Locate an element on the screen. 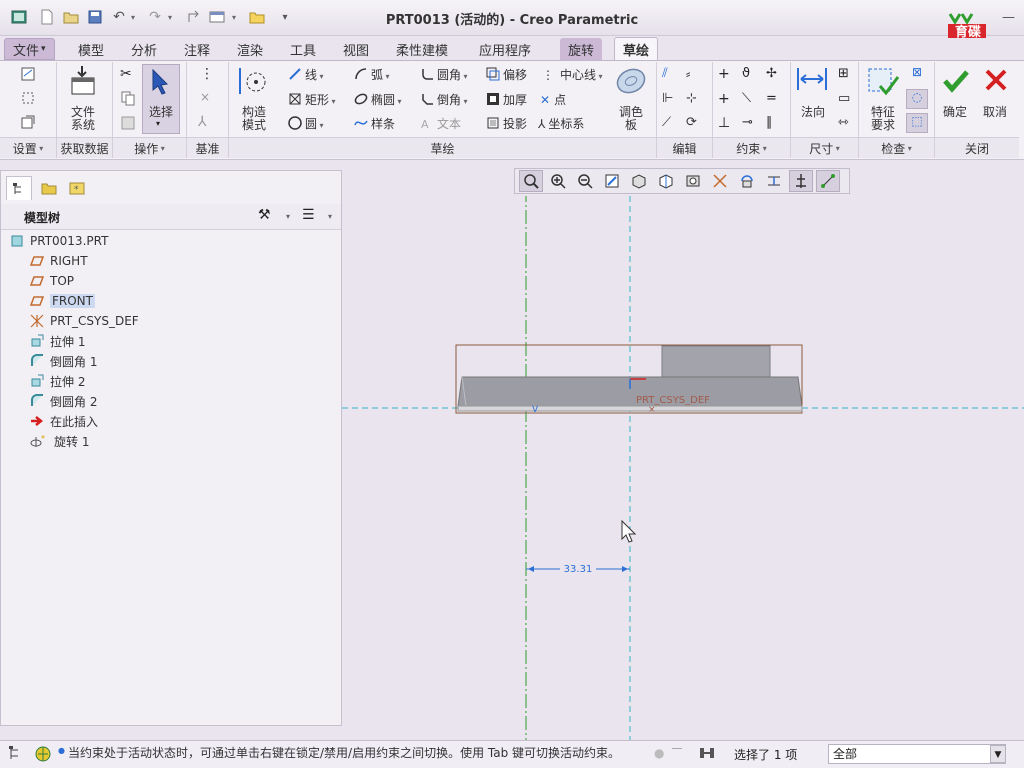  centerline-tool: ⋮ 中心线 ▾ is located at coordinates (572, 74).